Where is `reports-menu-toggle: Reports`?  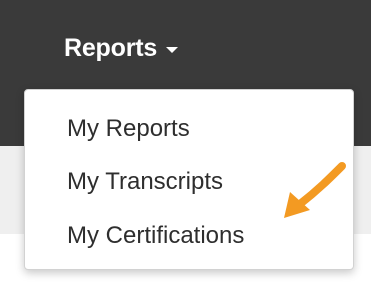 reports-menu-toggle: Reports is located at coordinates (121, 48).